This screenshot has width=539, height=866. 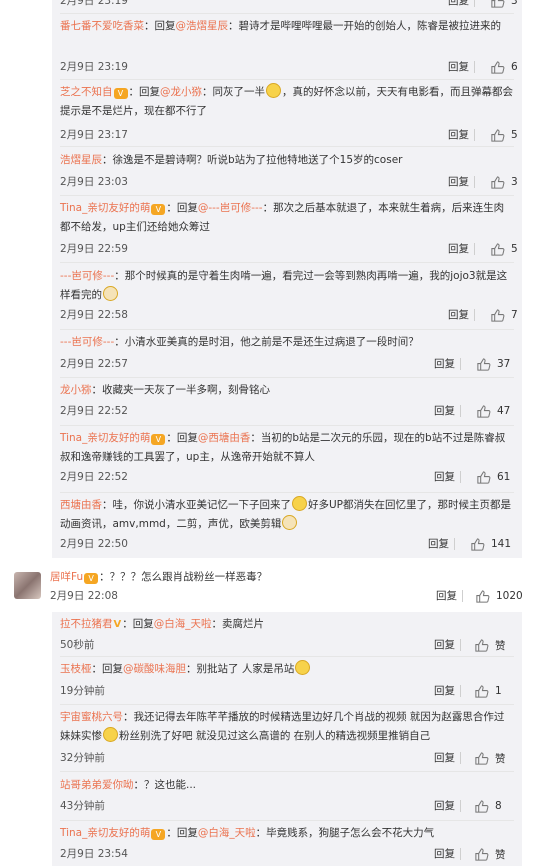 What do you see at coordinates (493, 411) in the screenshot?
I see `like-button: 47` at bounding box center [493, 411].